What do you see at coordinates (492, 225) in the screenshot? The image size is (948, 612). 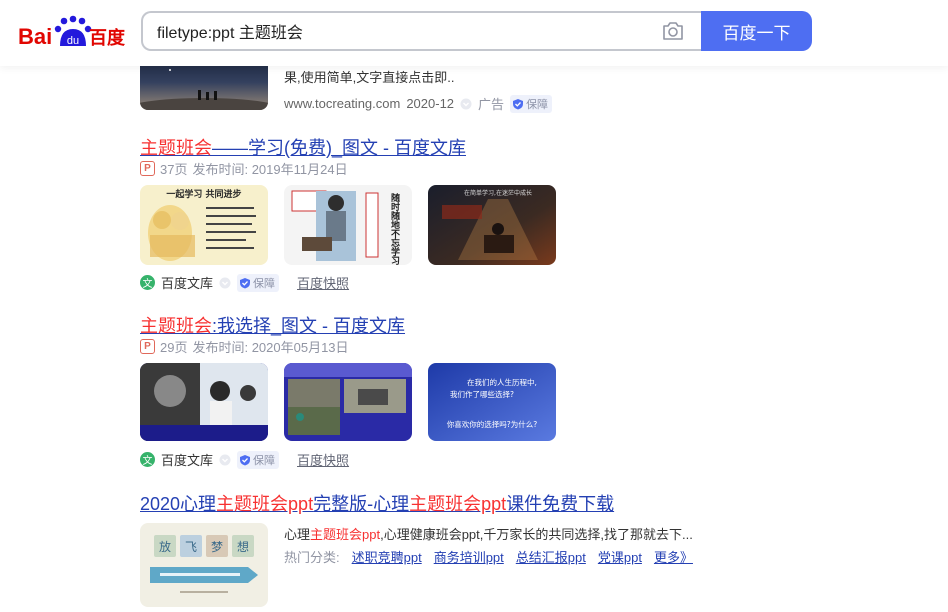 I see `result-thumbnail: 在简单学习,在迷茫中成长` at bounding box center [492, 225].